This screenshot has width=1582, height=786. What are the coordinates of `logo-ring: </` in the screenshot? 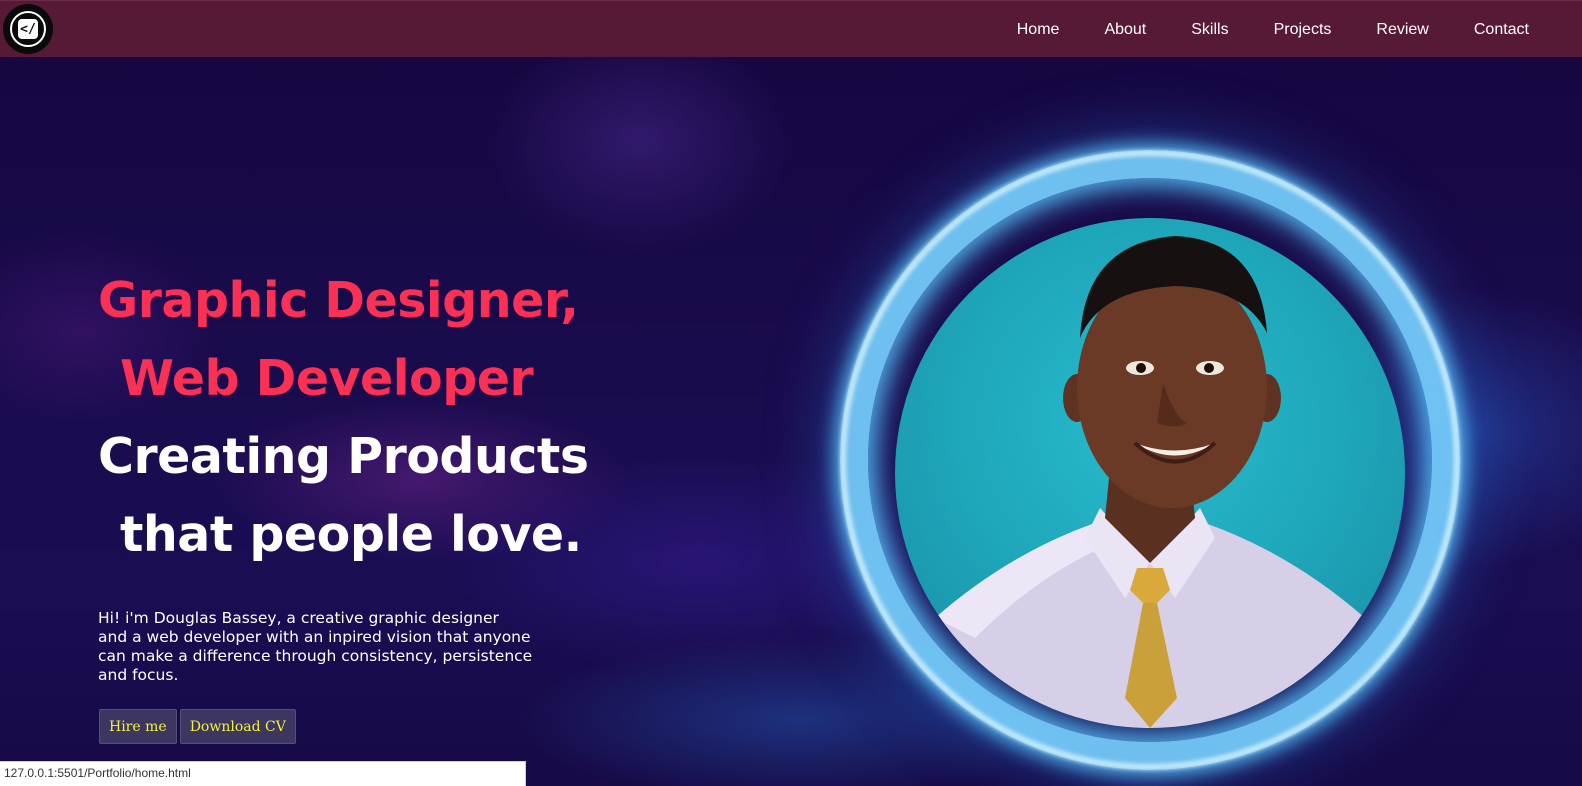 It's located at (28, 29).